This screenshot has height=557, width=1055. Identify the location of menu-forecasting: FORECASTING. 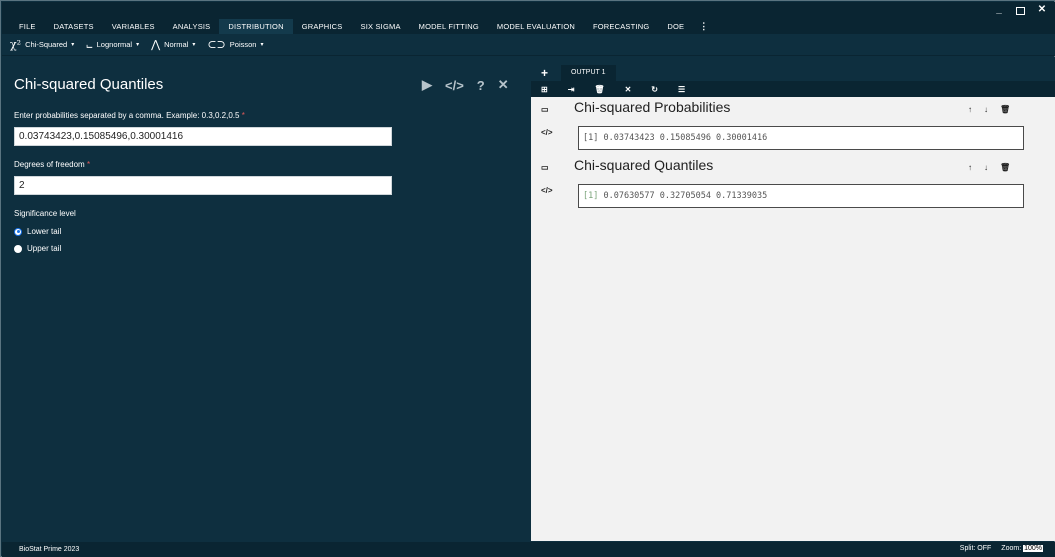
(621, 26).